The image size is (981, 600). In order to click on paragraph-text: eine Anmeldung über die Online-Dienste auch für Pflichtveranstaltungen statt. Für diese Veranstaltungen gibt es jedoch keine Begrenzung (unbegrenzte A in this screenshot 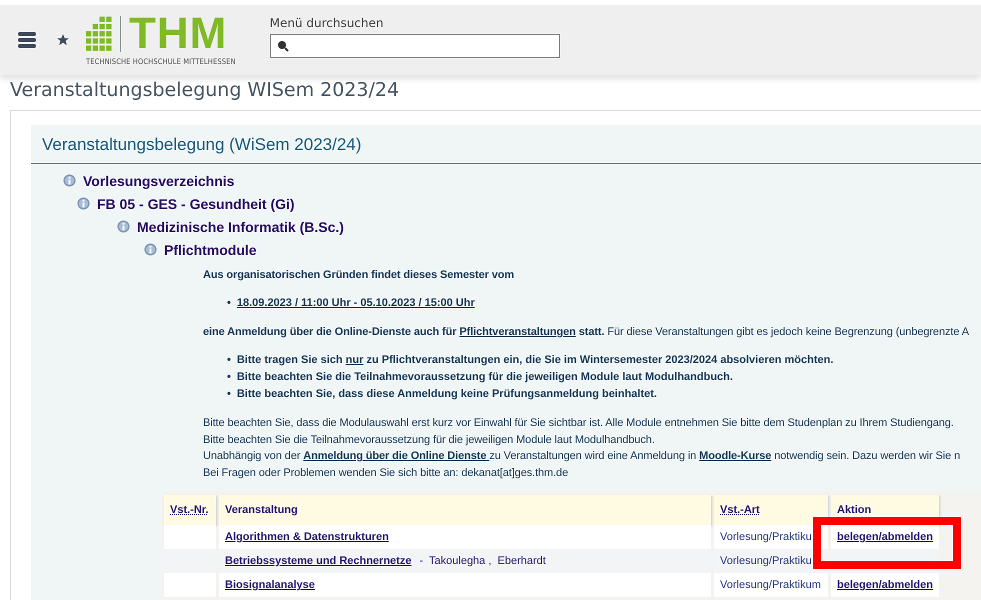, I will do `click(586, 332)`.